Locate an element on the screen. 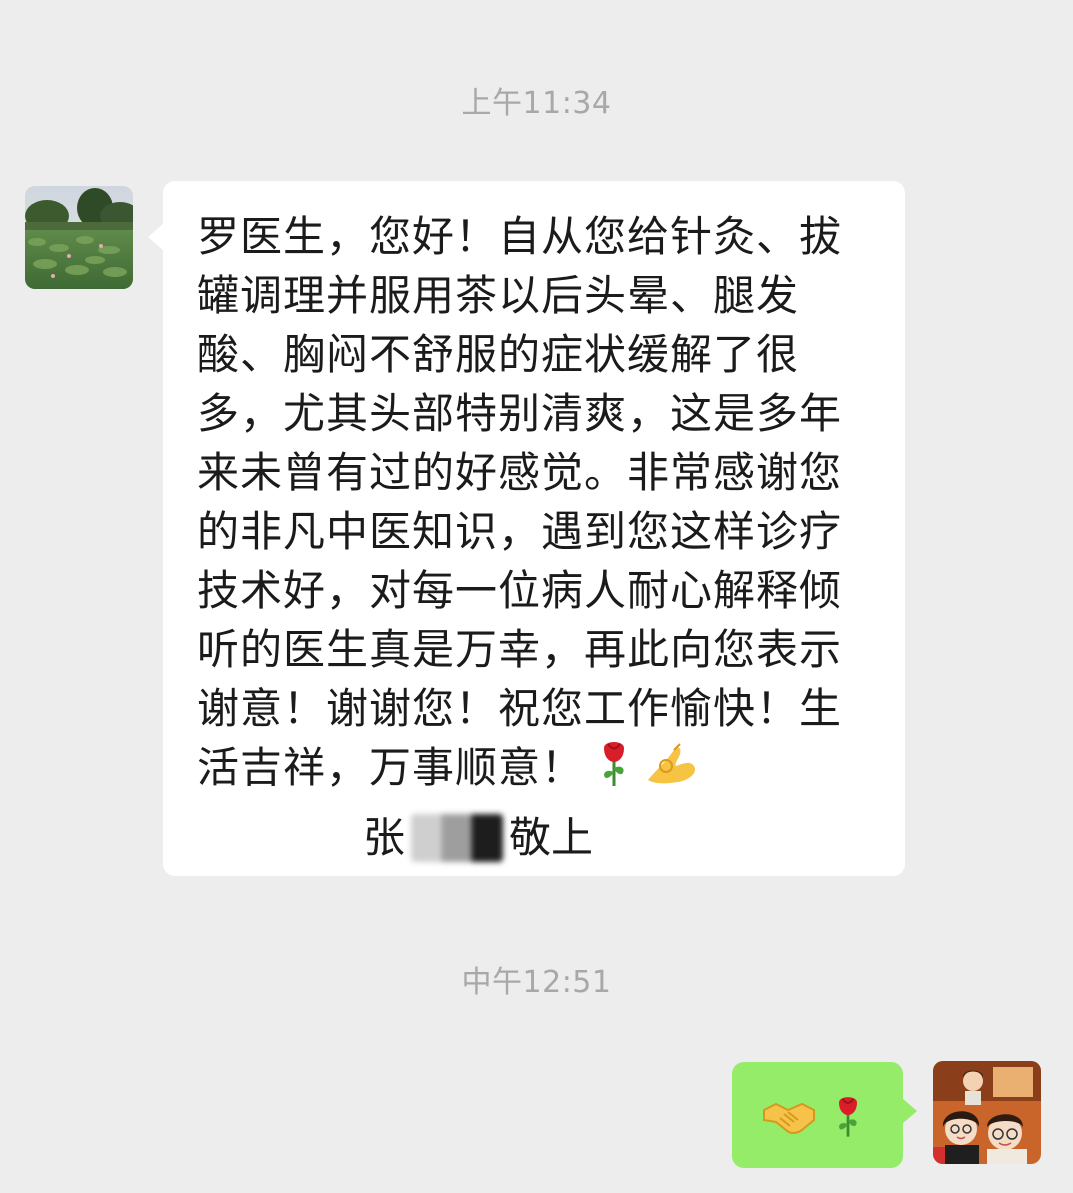  message-timestamp: 中午12:51 is located at coordinates (536, 982).